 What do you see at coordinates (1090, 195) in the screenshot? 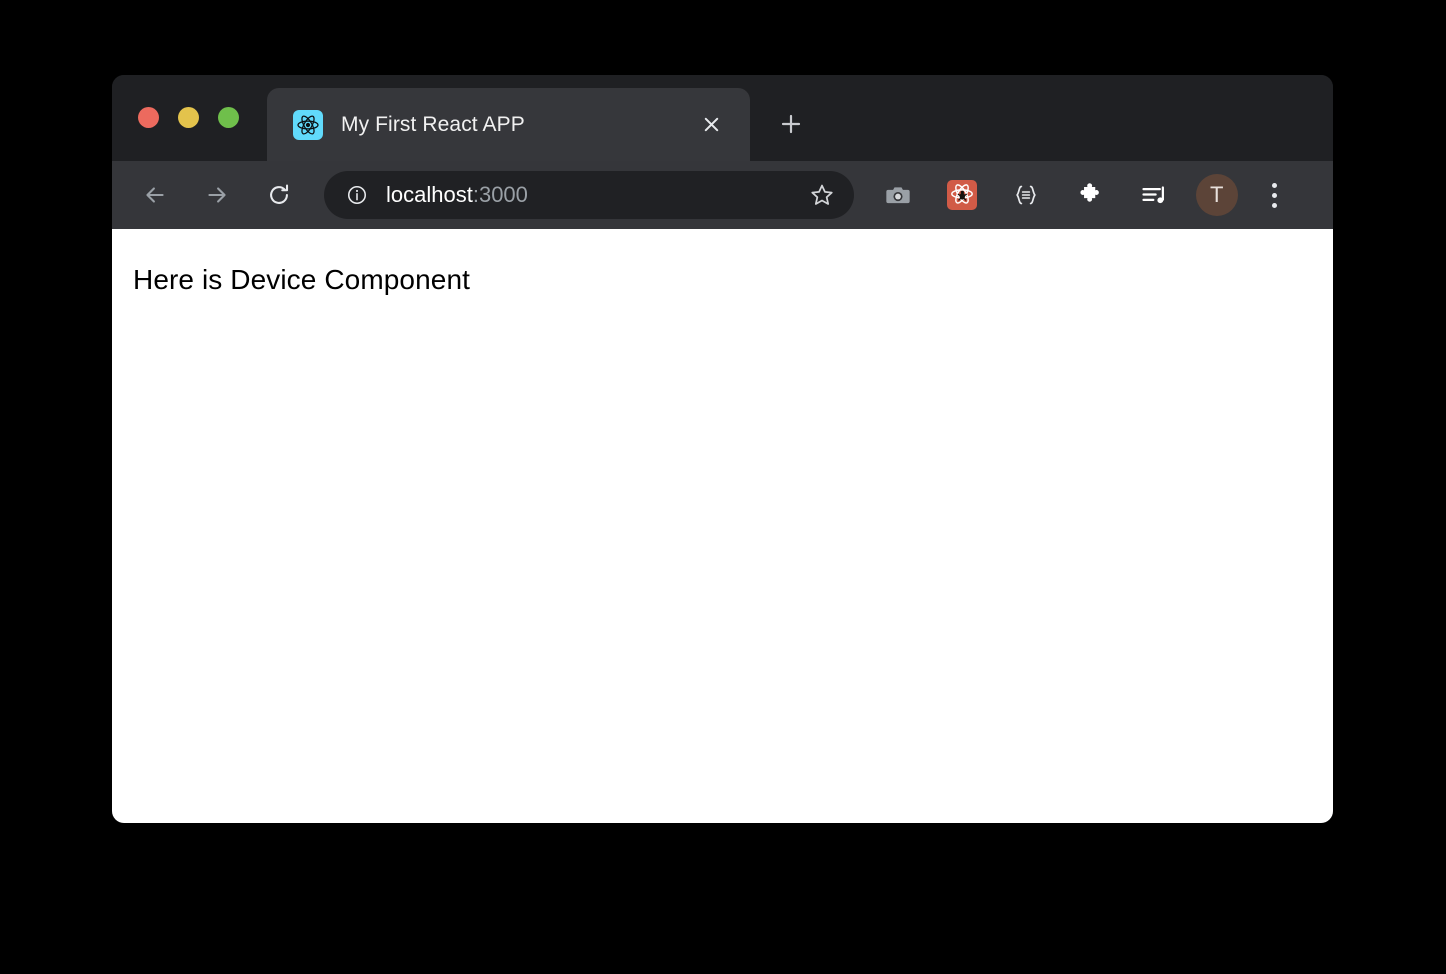
I see `puzzle-icon` at bounding box center [1090, 195].